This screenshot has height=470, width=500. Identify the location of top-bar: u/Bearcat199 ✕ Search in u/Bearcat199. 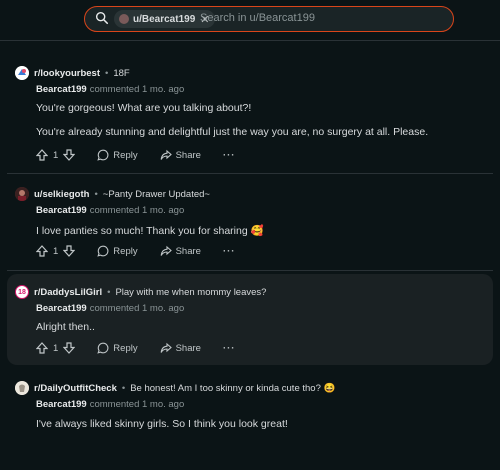
(250, 20).